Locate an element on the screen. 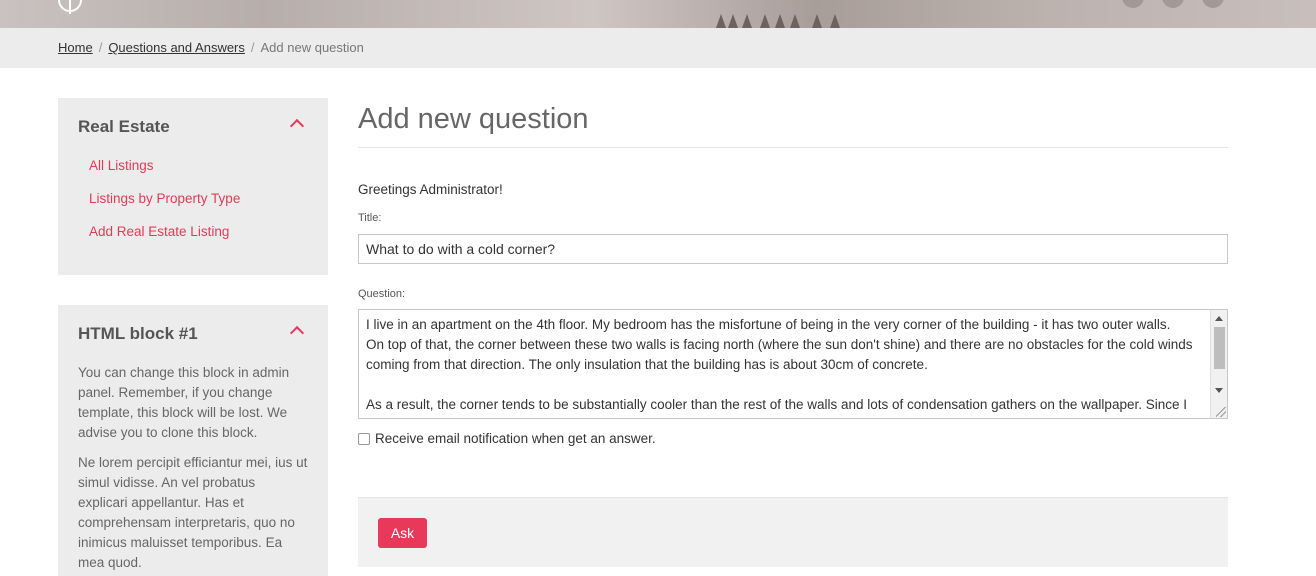  sidebar-link-all-listings: All Listings is located at coordinates (193, 172).